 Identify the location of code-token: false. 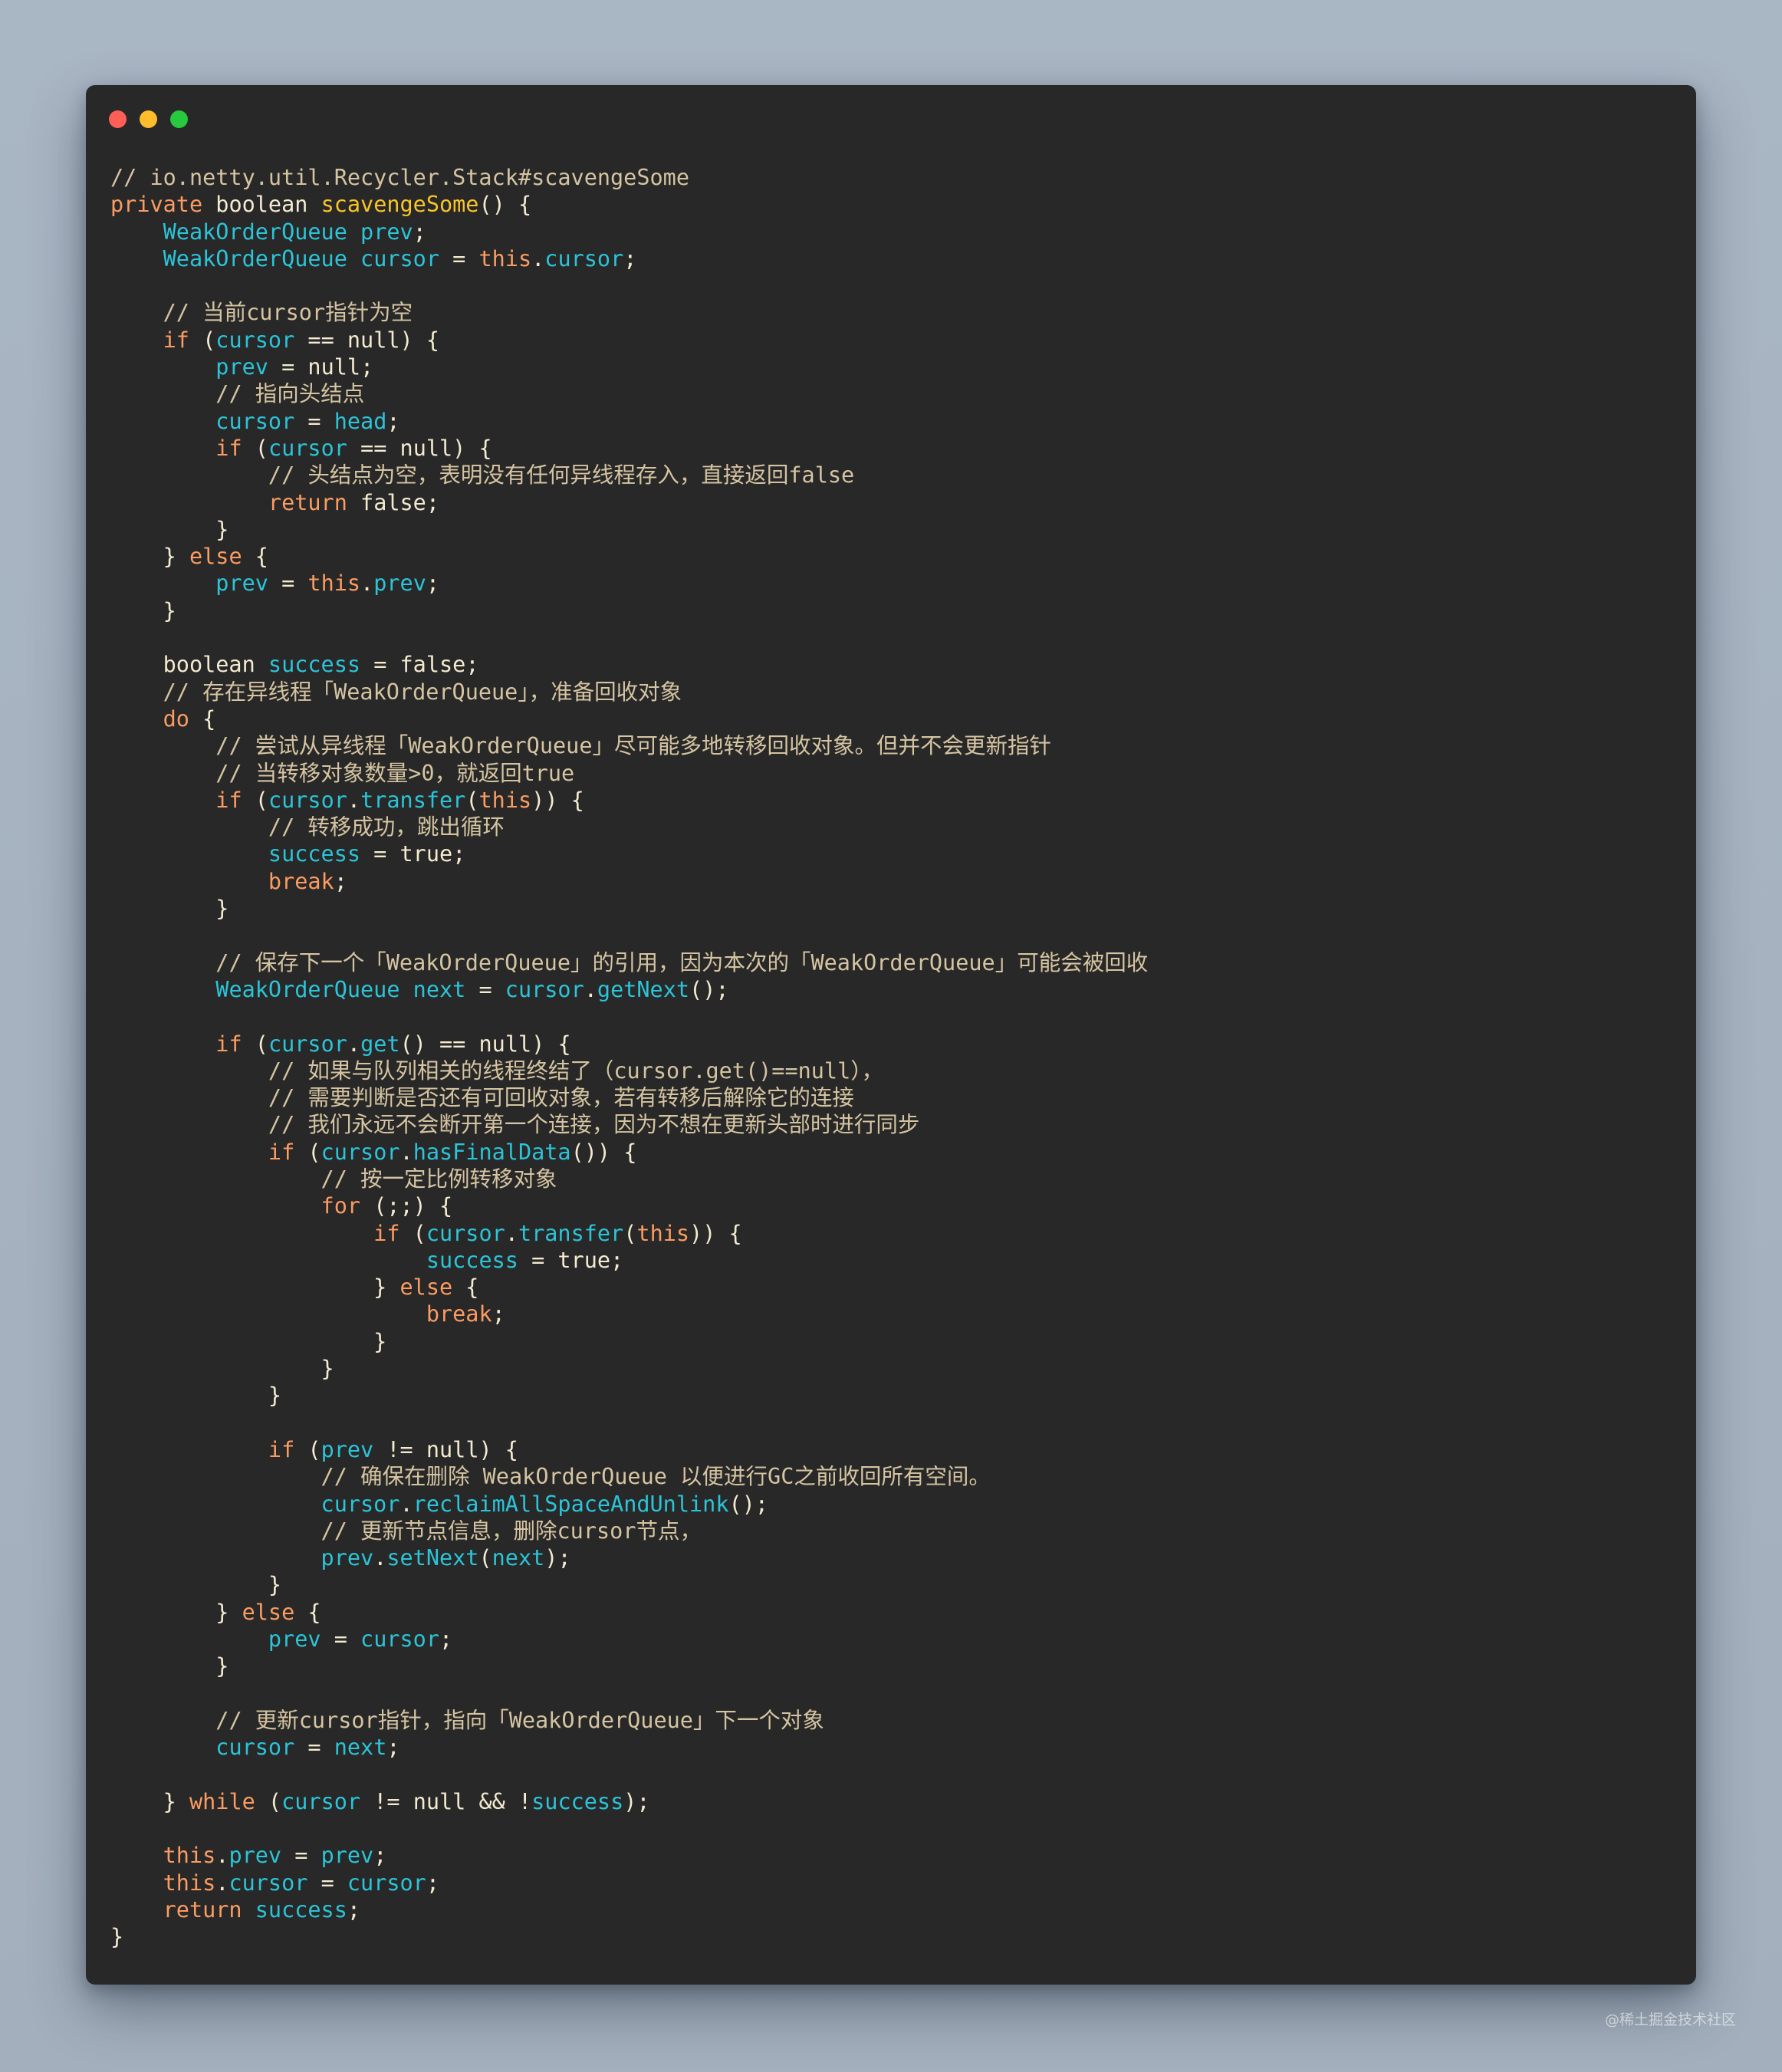
(433, 665).